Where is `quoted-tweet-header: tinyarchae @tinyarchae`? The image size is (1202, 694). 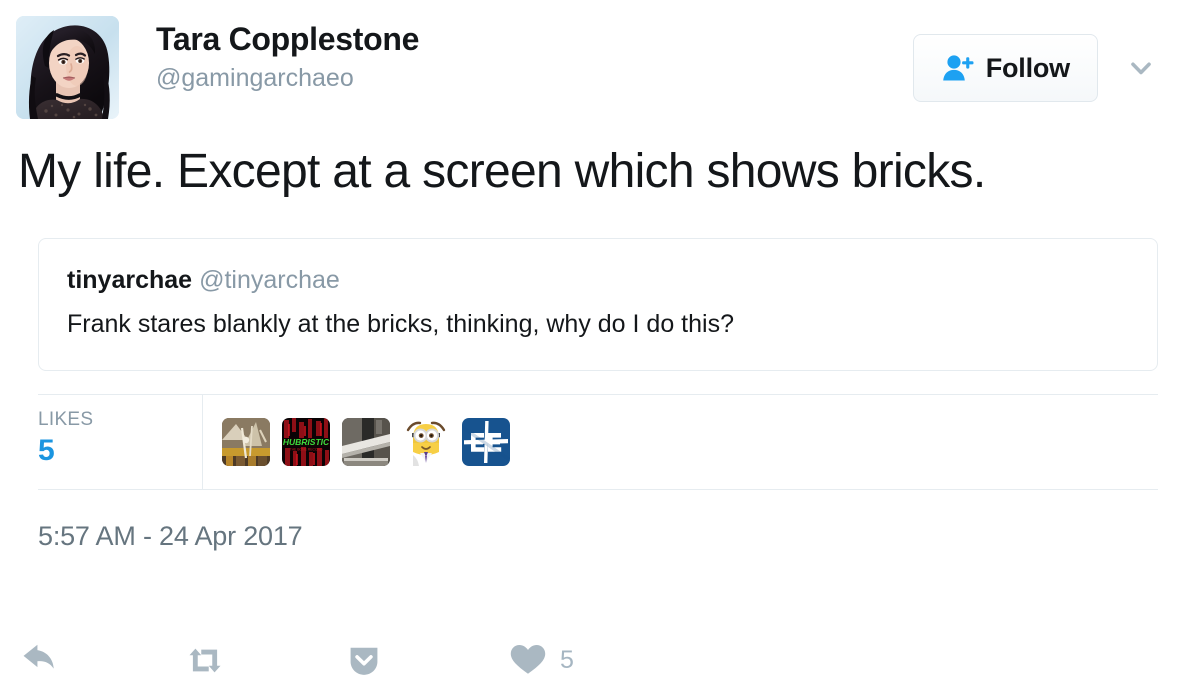 quoted-tweet-header: tinyarchae @tinyarchae is located at coordinates (598, 280).